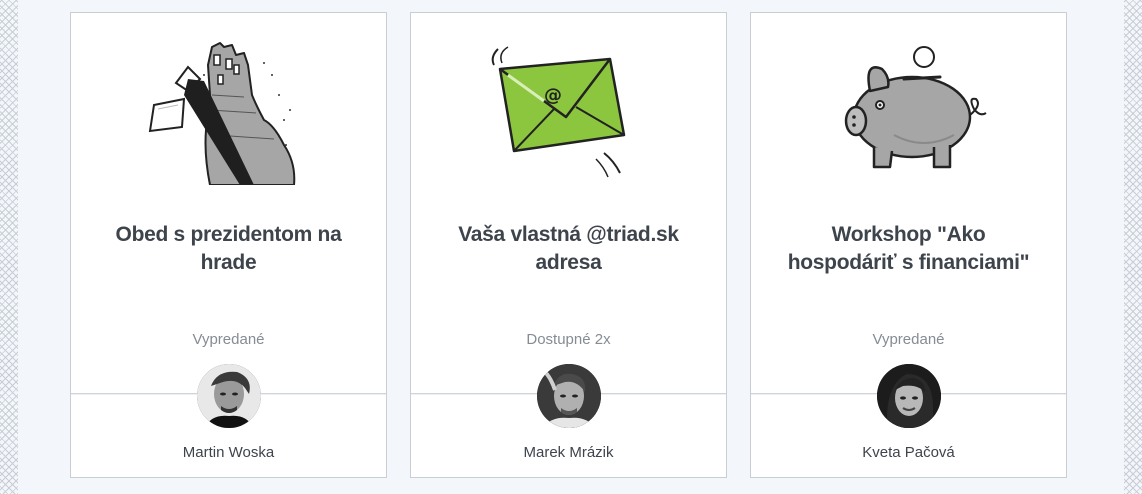 The image size is (1142, 494). What do you see at coordinates (568, 339) in the screenshot?
I see `availability-status: Dostupné 2x` at bounding box center [568, 339].